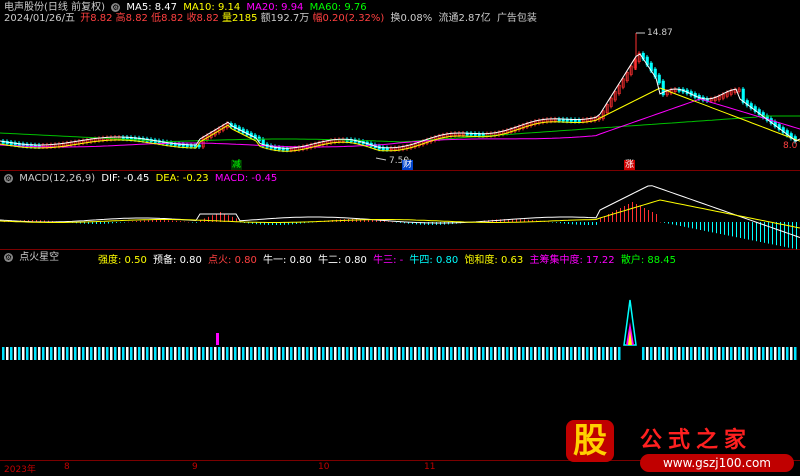 This screenshot has width=800, height=476. Describe the element at coordinates (237, 165) in the screenshot. I see `event-tag-reduce: 减` at that location.